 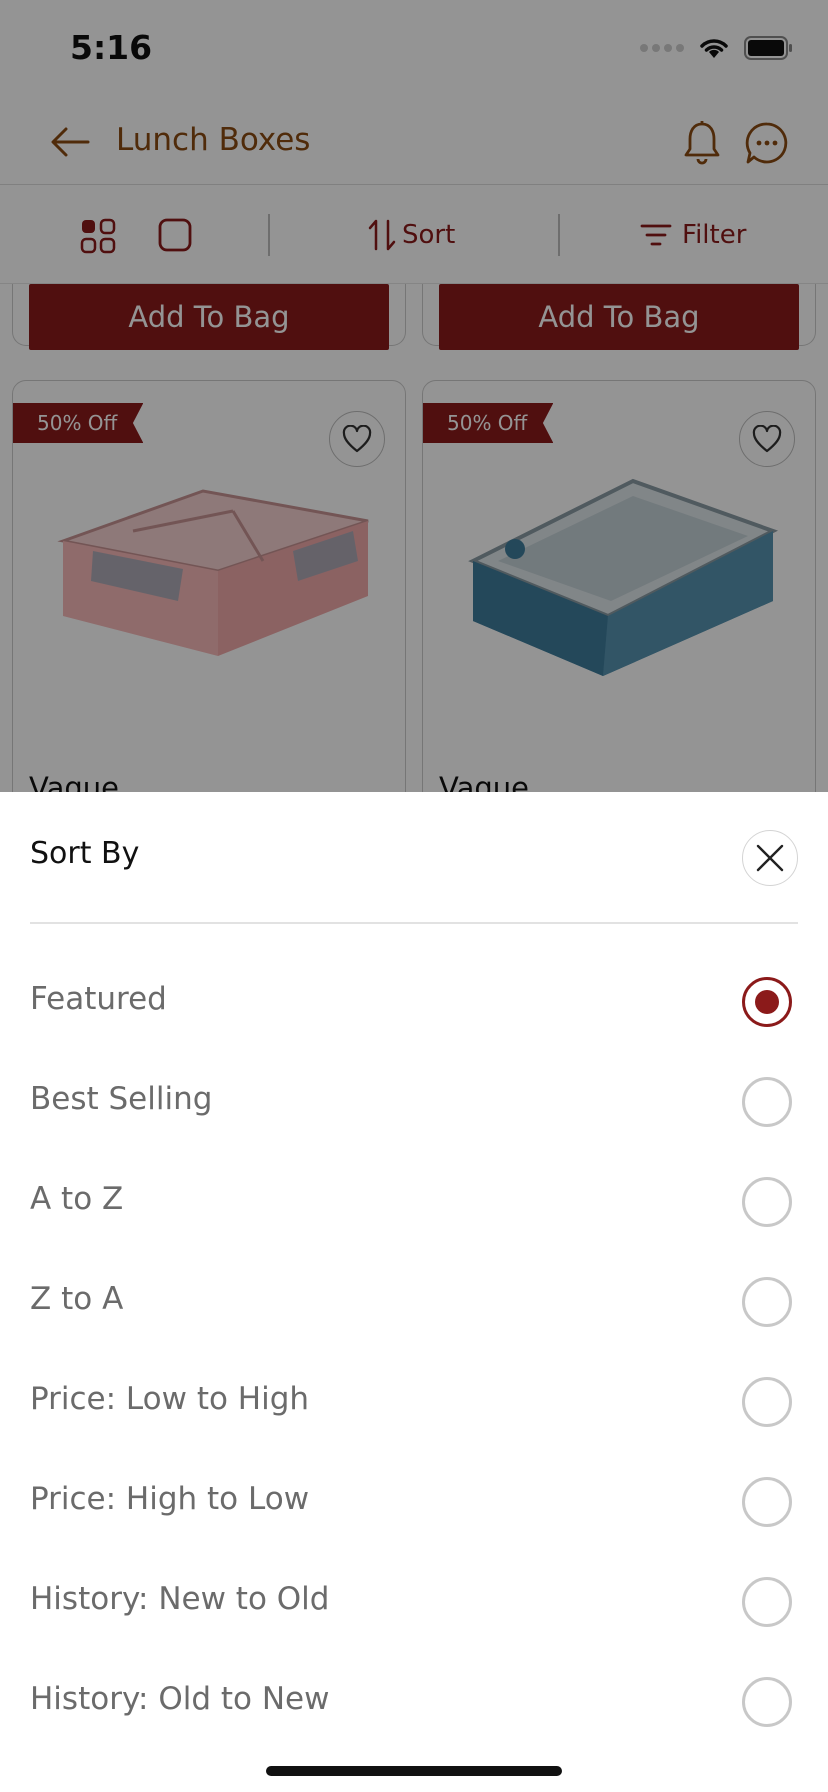 What do you see at coordinates (414, 1303) in the screenshot?
I see `sort-option-z-to-a: Z to A` at bounding box center [414, 1303].